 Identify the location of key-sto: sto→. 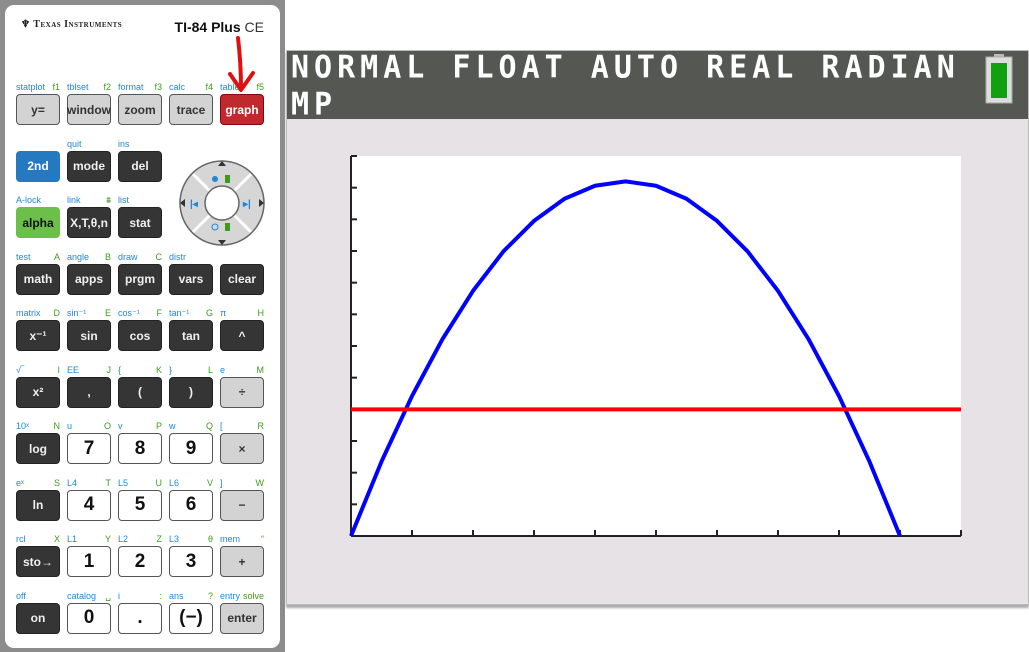
(38, 561).